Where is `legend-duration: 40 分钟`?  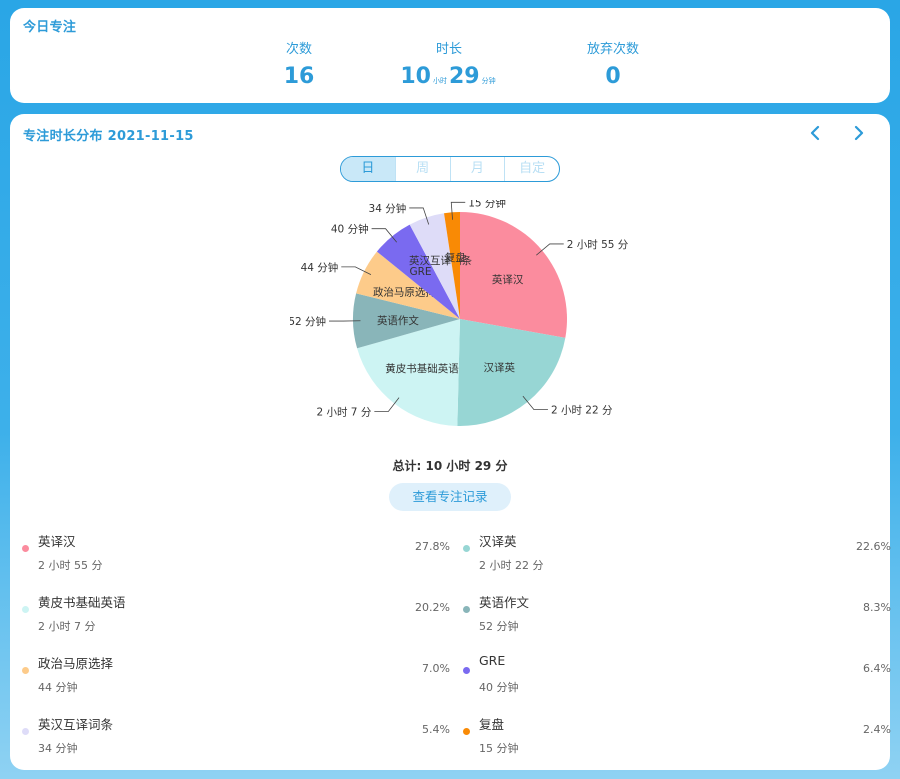
legend-duration: 40 分钟 is located at coordinates (499, 687).